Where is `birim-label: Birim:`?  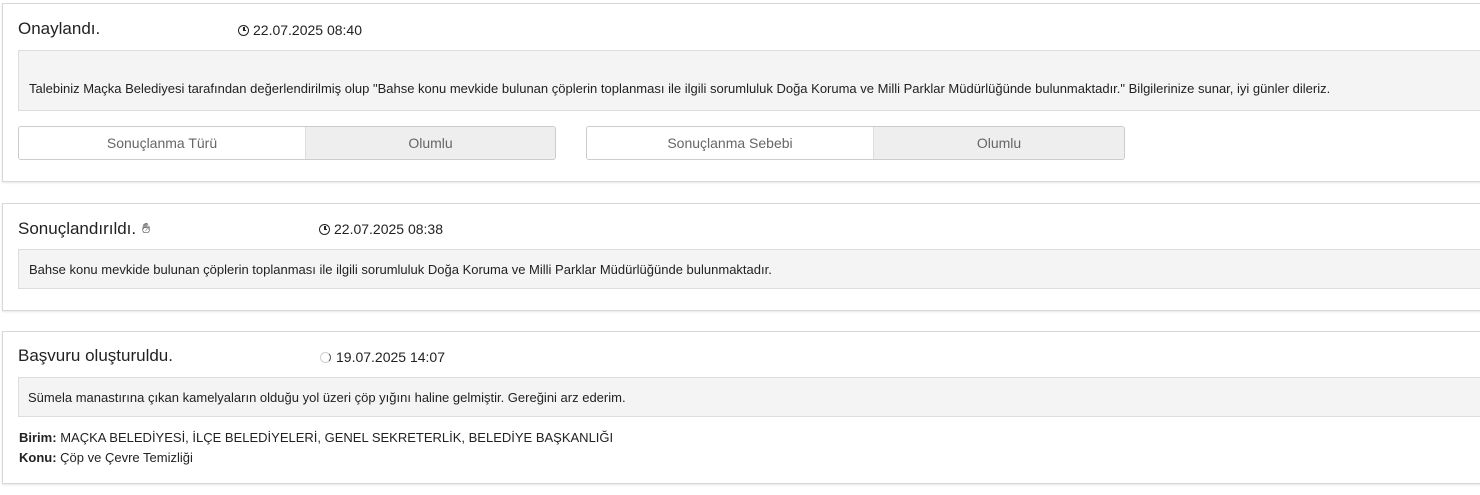 birim-label: Birim: is located at coordinates (38, 437).